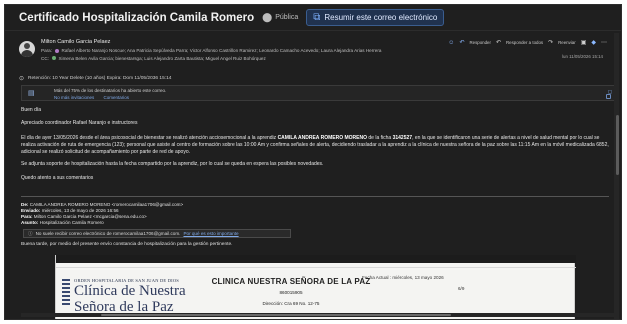 The width and height of the screenshot is (627, 324). What do you see at coordinates (316, 259) in the screenshot?
I see `image-top-band` at bounding box center [316, 259].